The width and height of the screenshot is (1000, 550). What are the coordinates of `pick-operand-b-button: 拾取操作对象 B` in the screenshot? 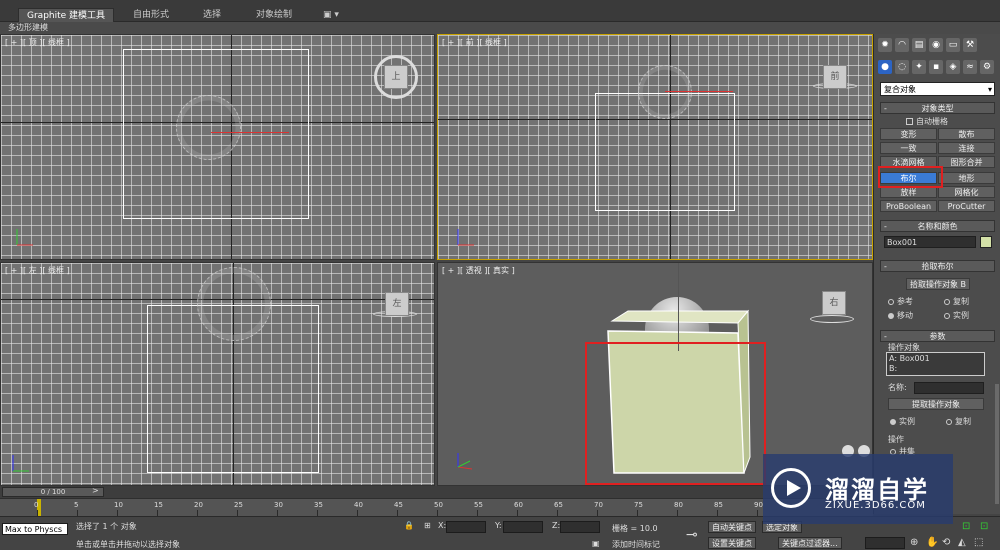 It's located at (938, 284).